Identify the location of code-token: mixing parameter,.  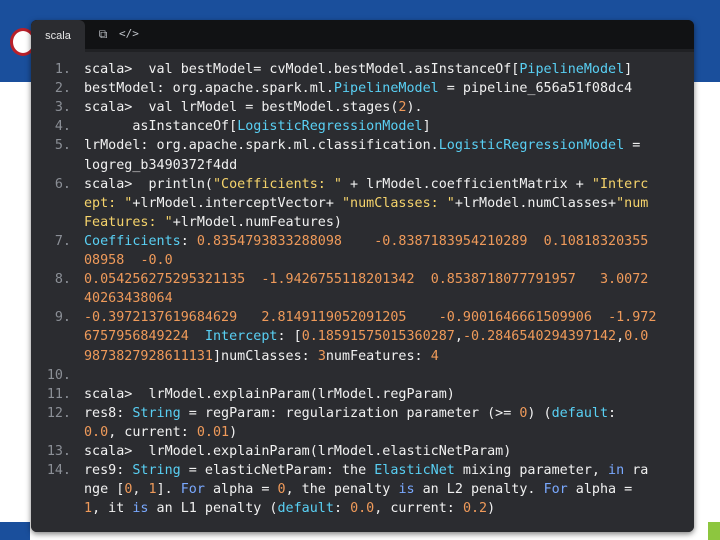
(531, 471).